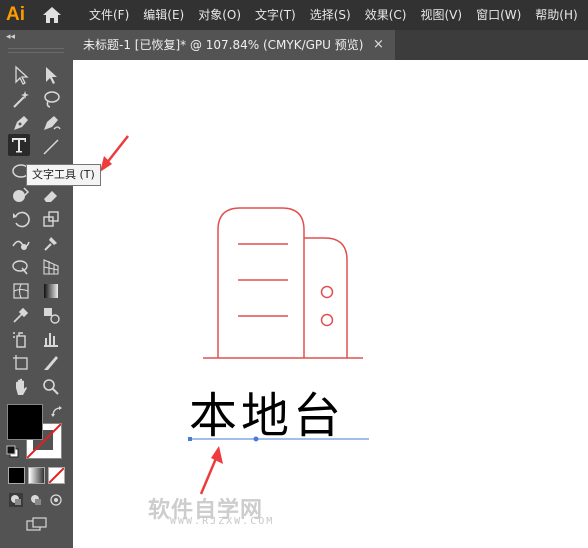 This screenshot has width=588, height=548. Describe the element at coordinates (51, 291) in the screenshot. I see `gradient-tool-icon` at that location.